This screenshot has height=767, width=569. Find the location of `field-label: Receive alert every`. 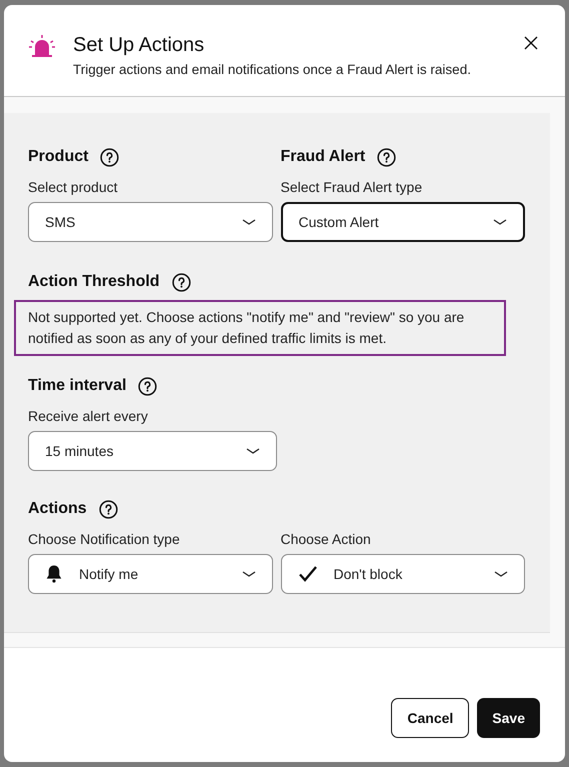

field-label: Receive alert every is located at coordinates (88, 416).